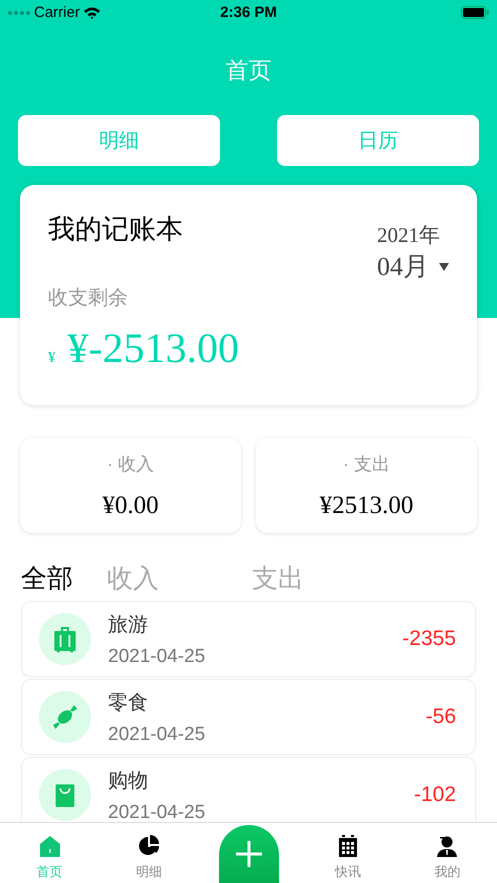 The image size is (497, 883). Describe the element at coordinates (149, 846) in the screenshot. I see `pie-chart-icon` at that location.